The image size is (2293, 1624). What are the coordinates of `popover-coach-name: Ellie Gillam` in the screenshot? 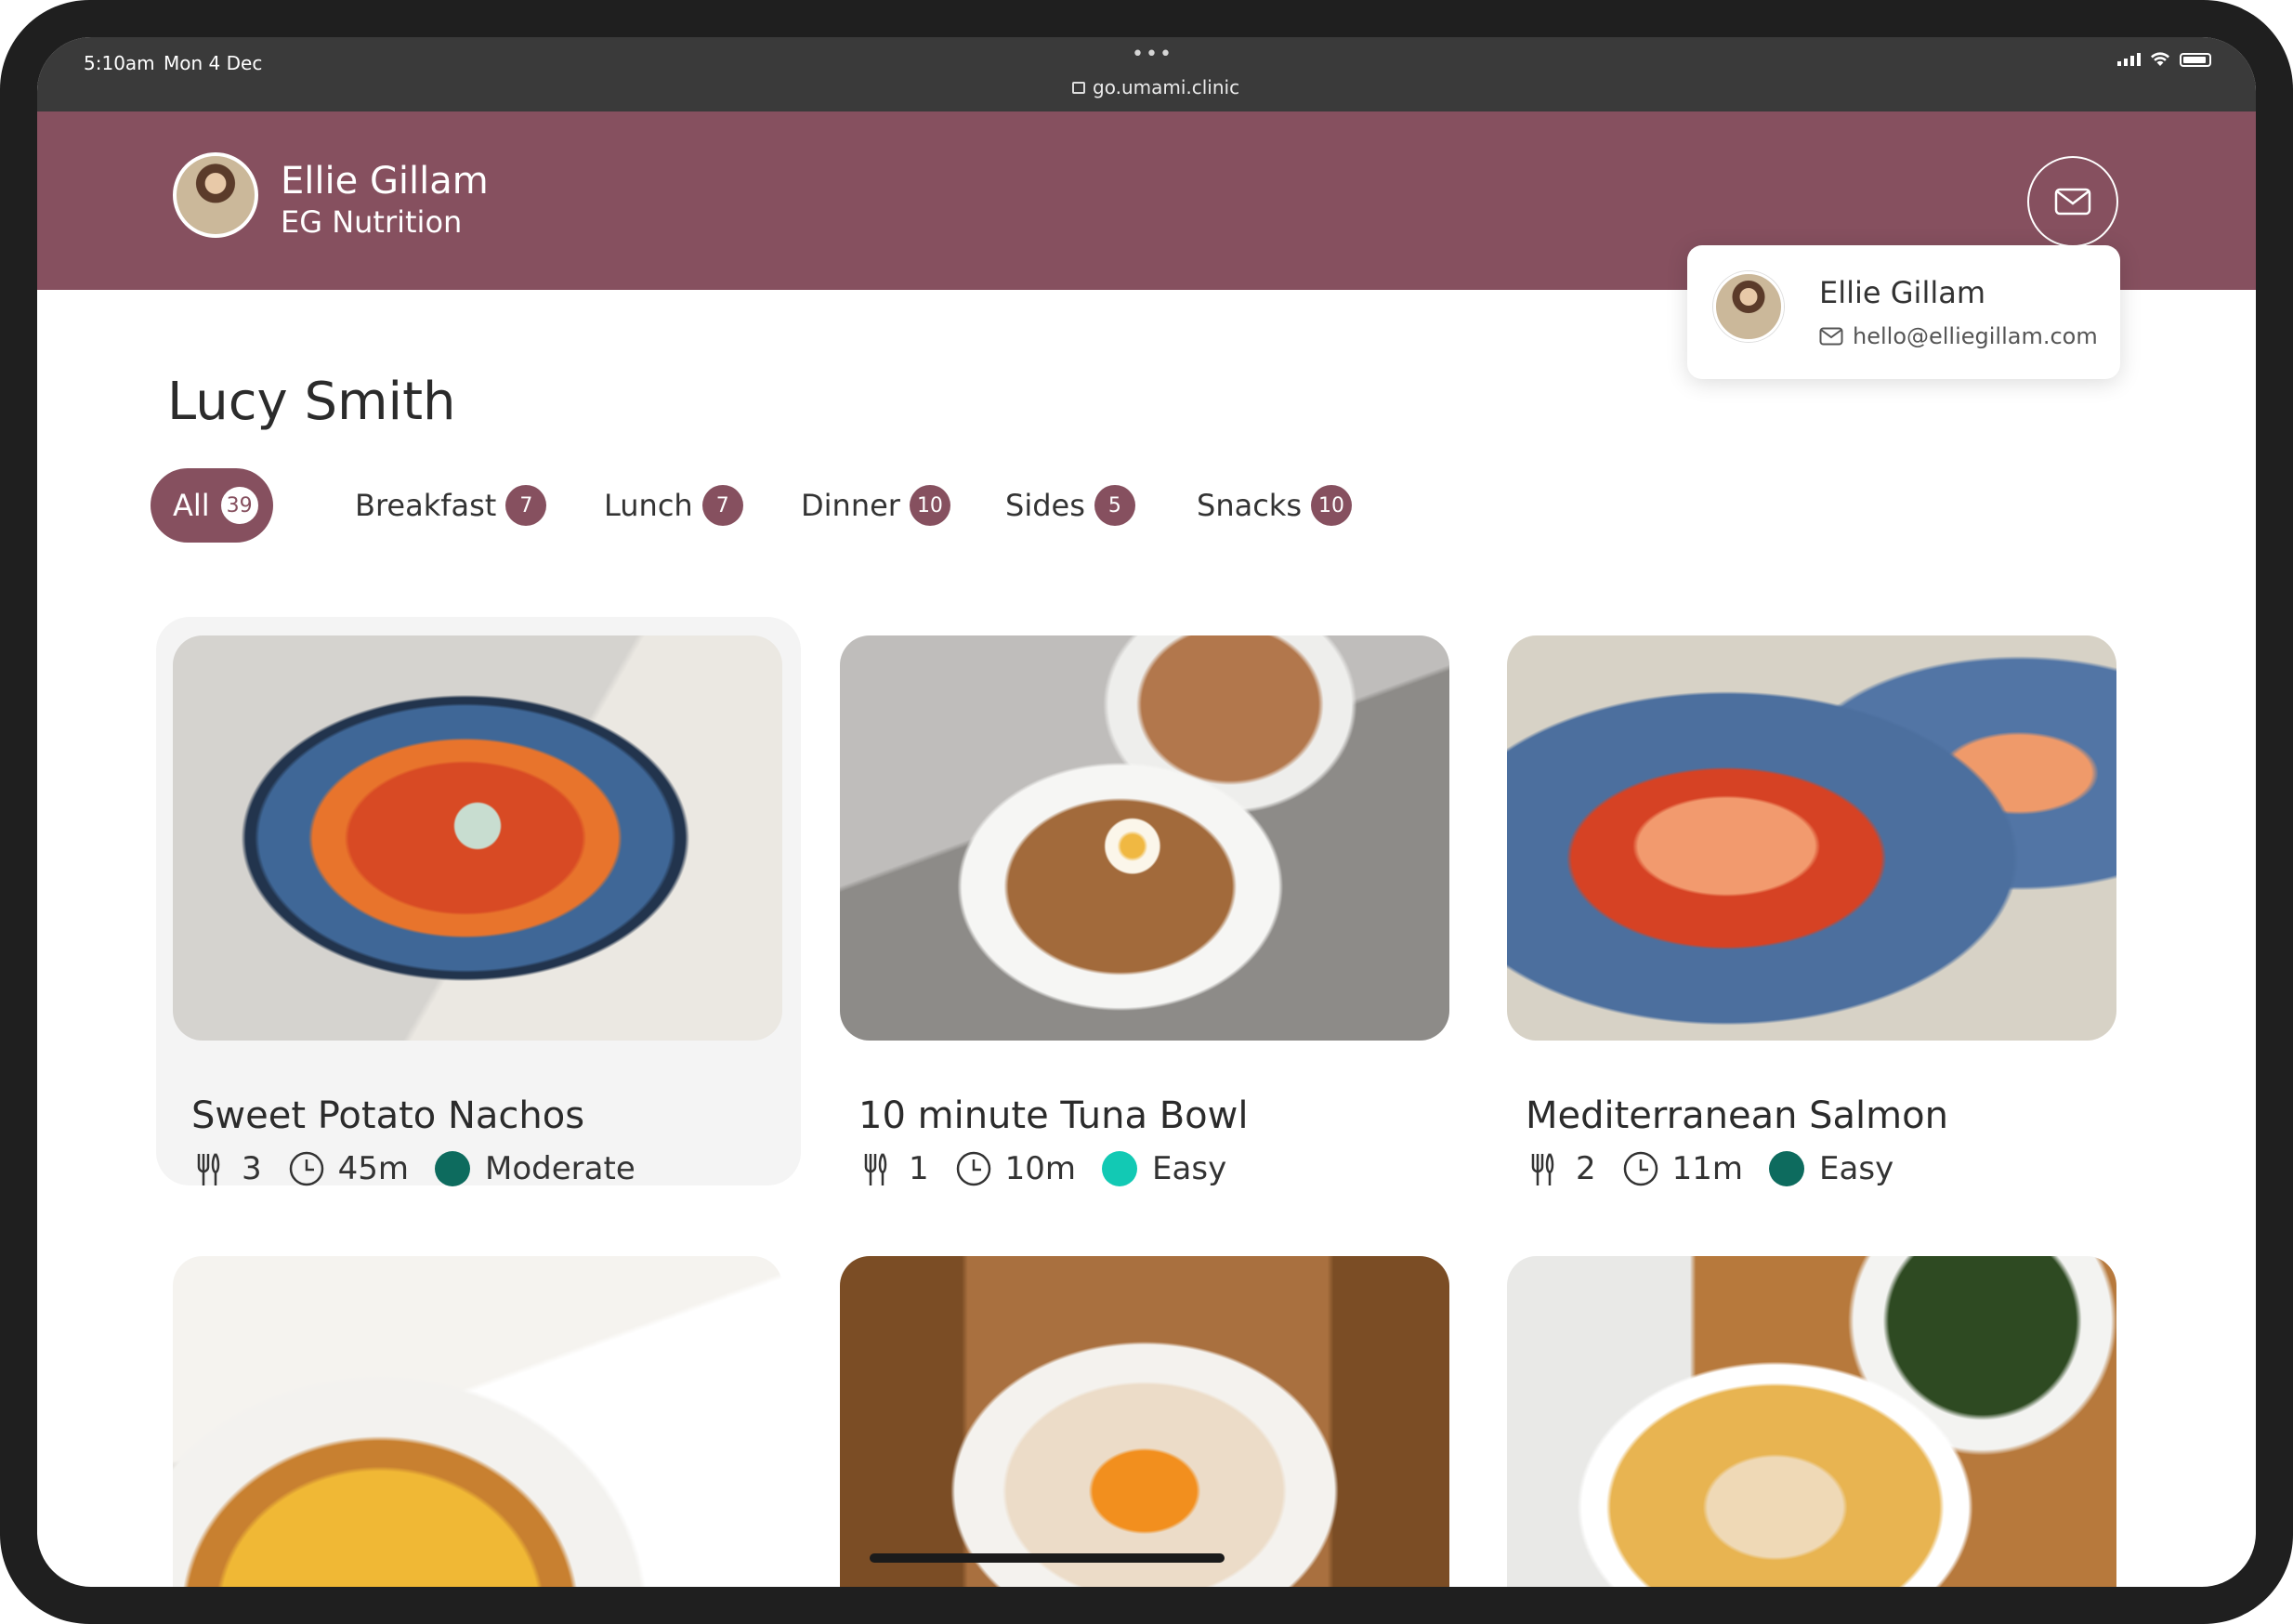 It's located at (1902, 292).